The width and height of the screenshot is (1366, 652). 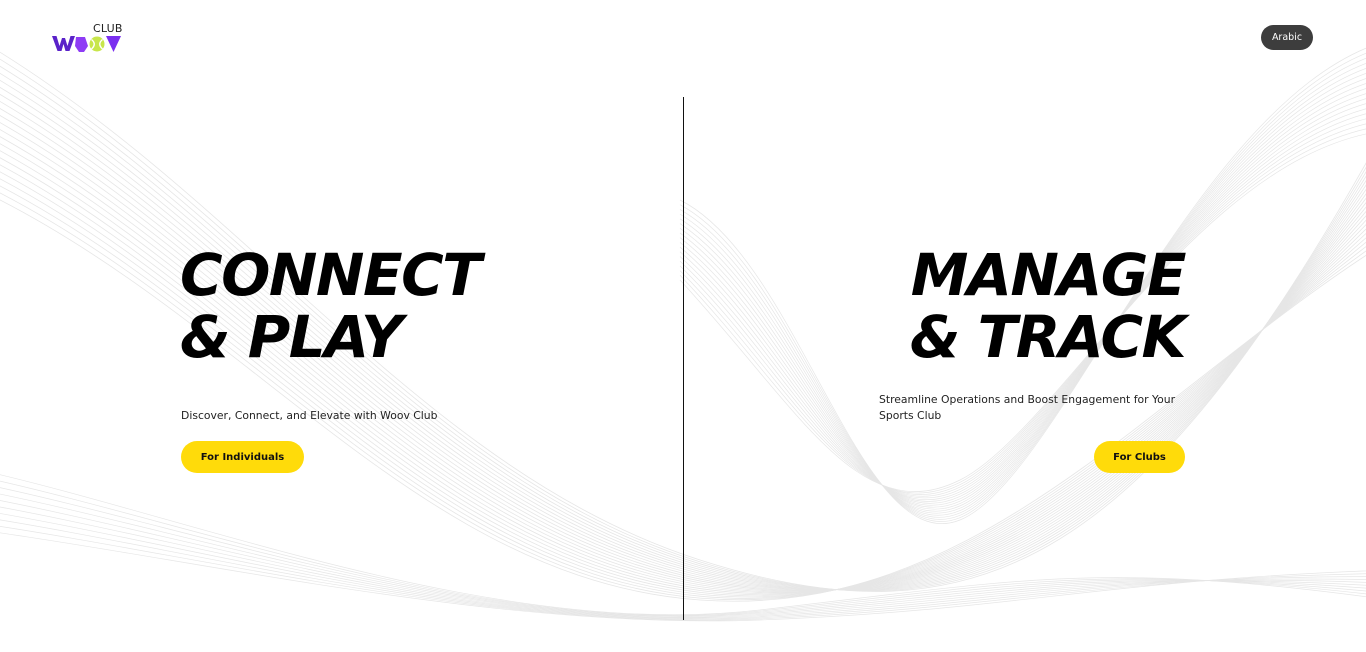 I want to click on center-divider, so click(x=683, y=358).